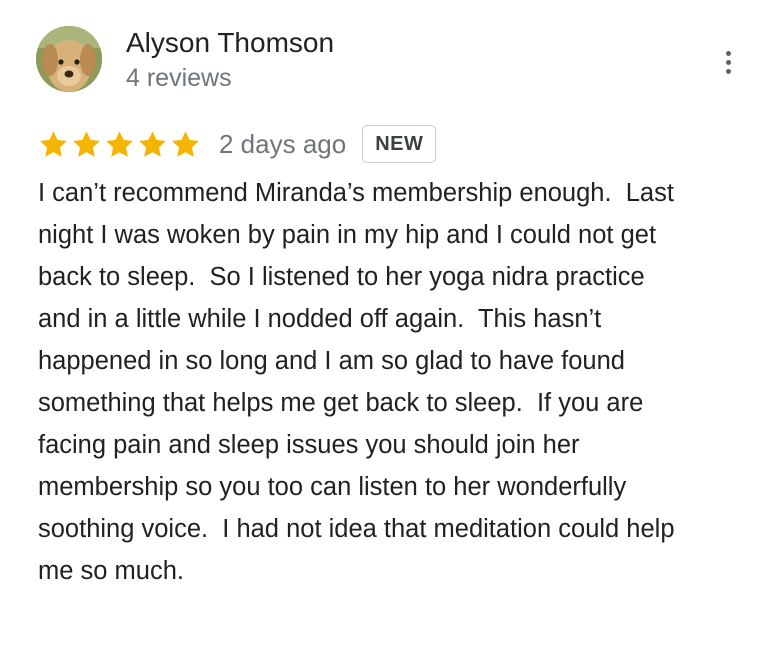  Describe the element at coordinates (69, 59) in the screenshot. I see `dog-avatar-icon` at that location.